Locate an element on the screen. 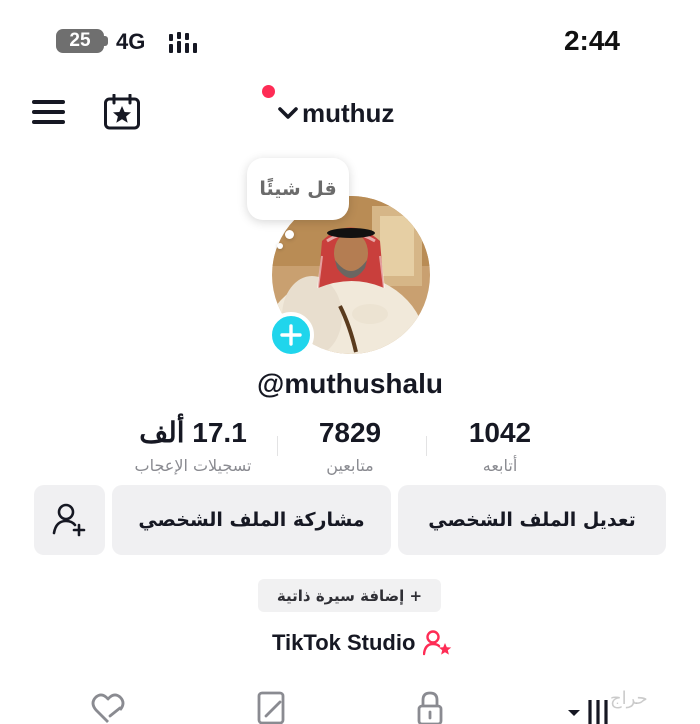 Image resolution: width=700 pixels, height=724 pixels. edit-profile-label: تعديل الملف الشخصي is located at coordinates (532, 520).